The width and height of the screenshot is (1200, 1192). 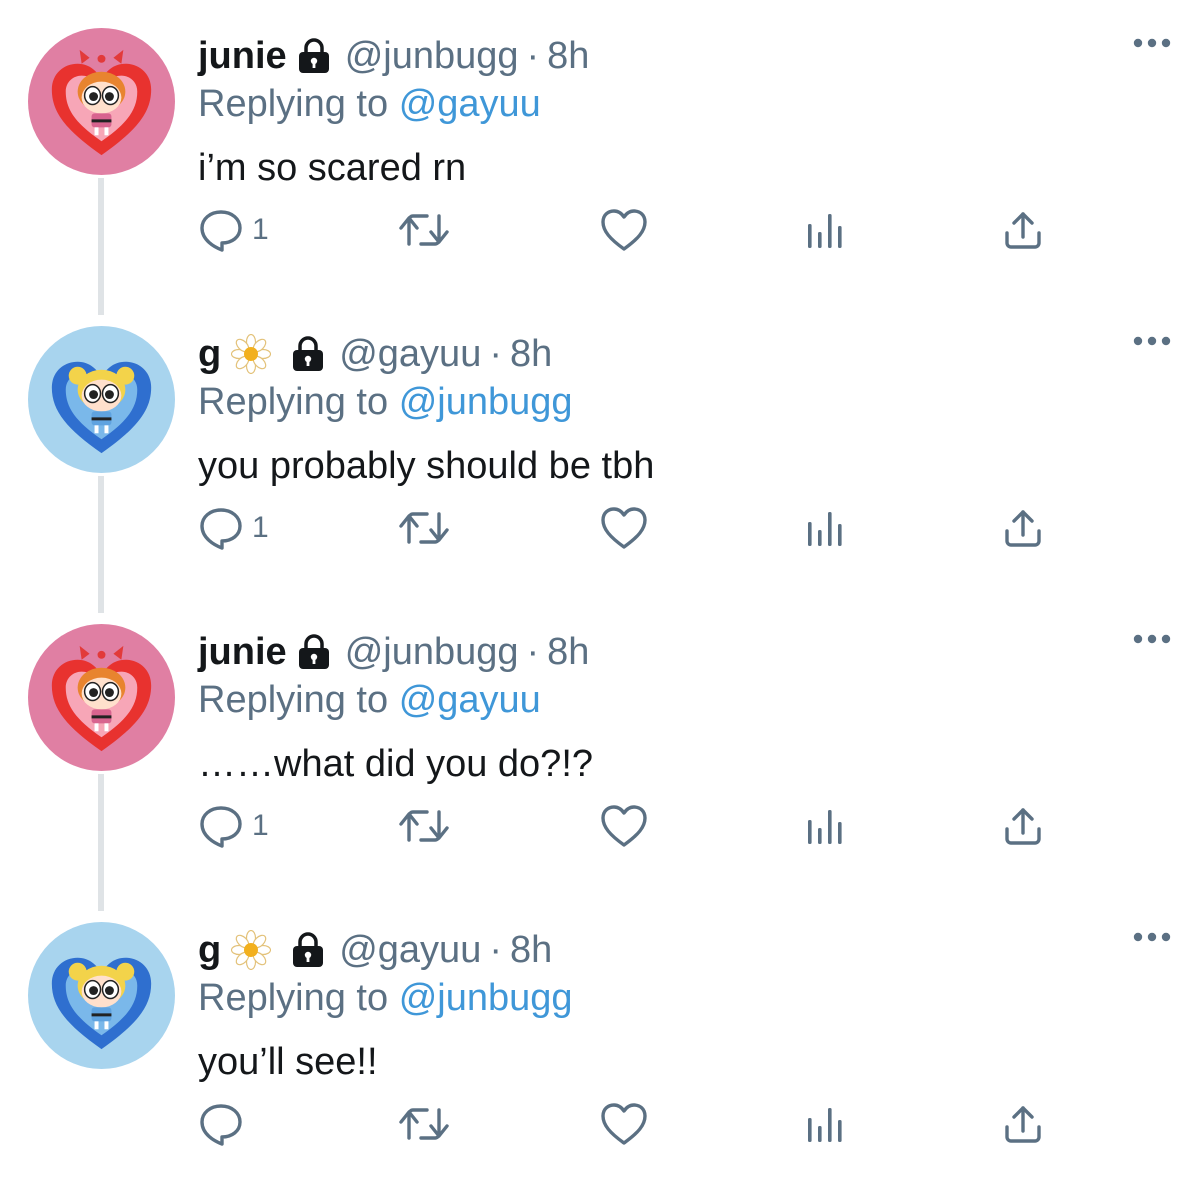 What do you see at coordinates (426, 466) in the screenshot?
I see `tweet-text: you probably should be tbh` at bounding box center [426, 466].